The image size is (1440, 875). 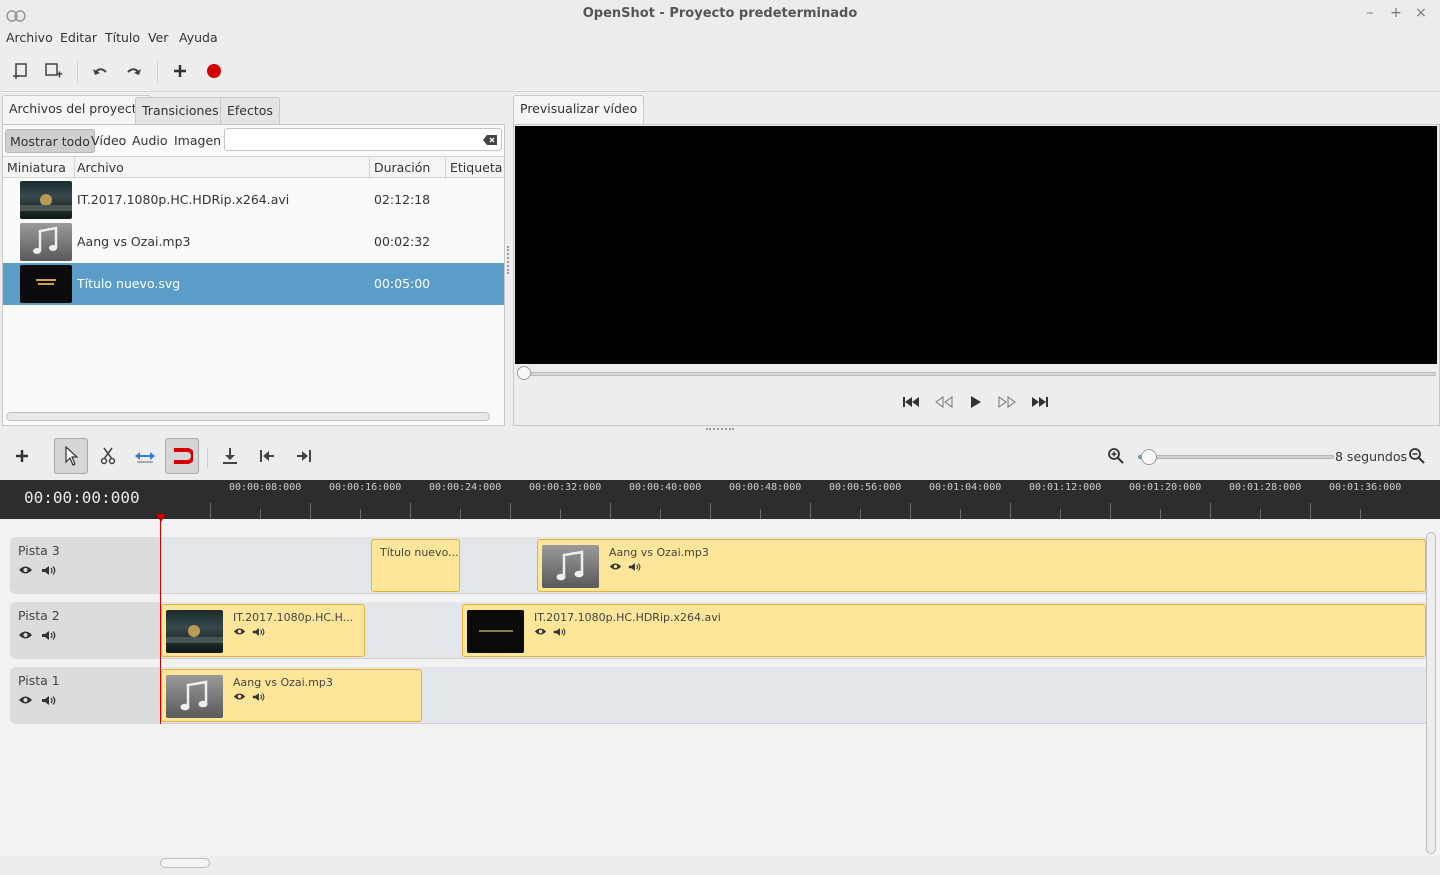 I want to click on file-row-selected: Título nuevo.svg 00:05:00, so click(x=253, y=284).